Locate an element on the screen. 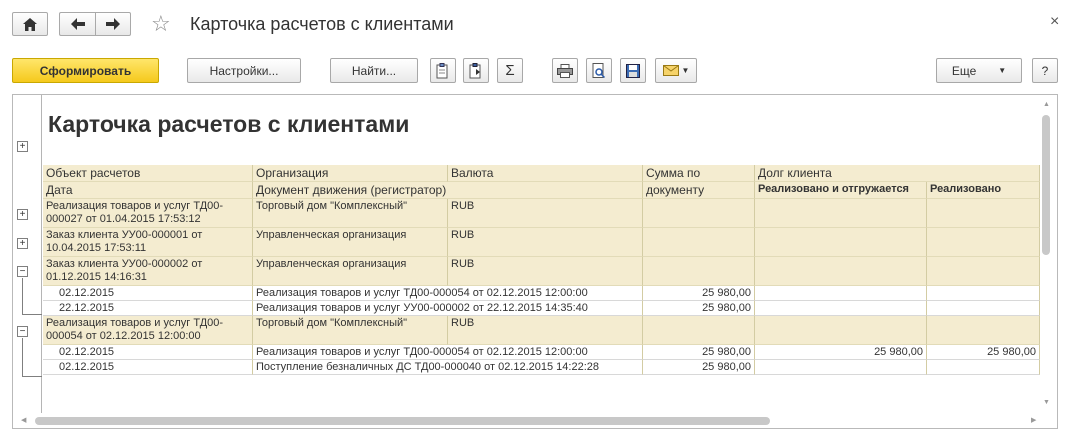  header-debt-shipped: Реализовано и отгружается is located at coordinates (841, 190).